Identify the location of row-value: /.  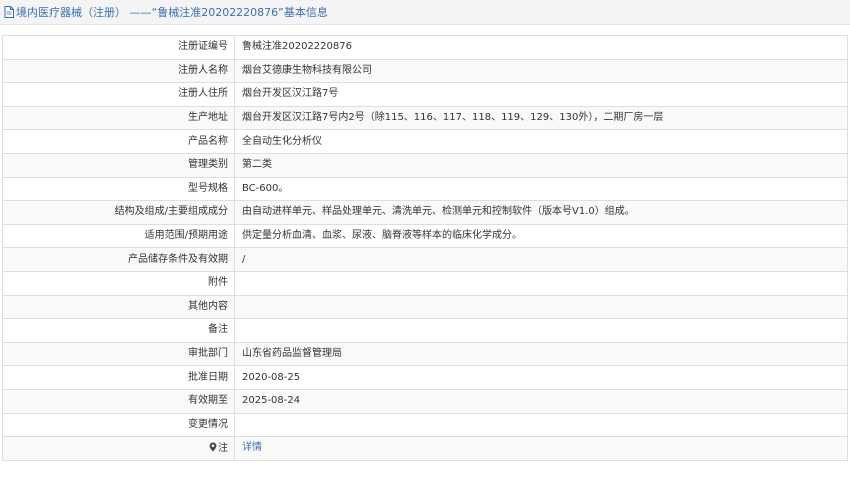
(541, 259).